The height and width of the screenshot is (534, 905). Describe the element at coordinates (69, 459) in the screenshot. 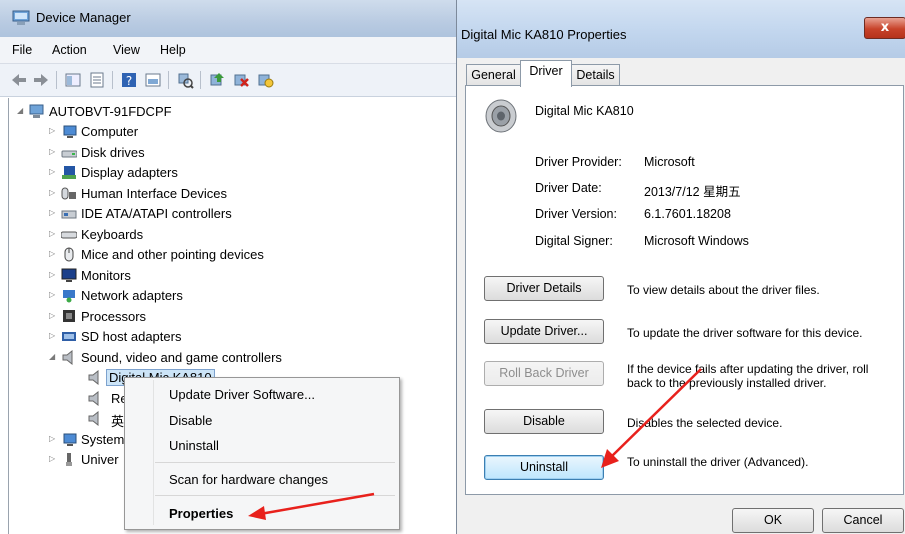

I see `usb-icon` at that location.